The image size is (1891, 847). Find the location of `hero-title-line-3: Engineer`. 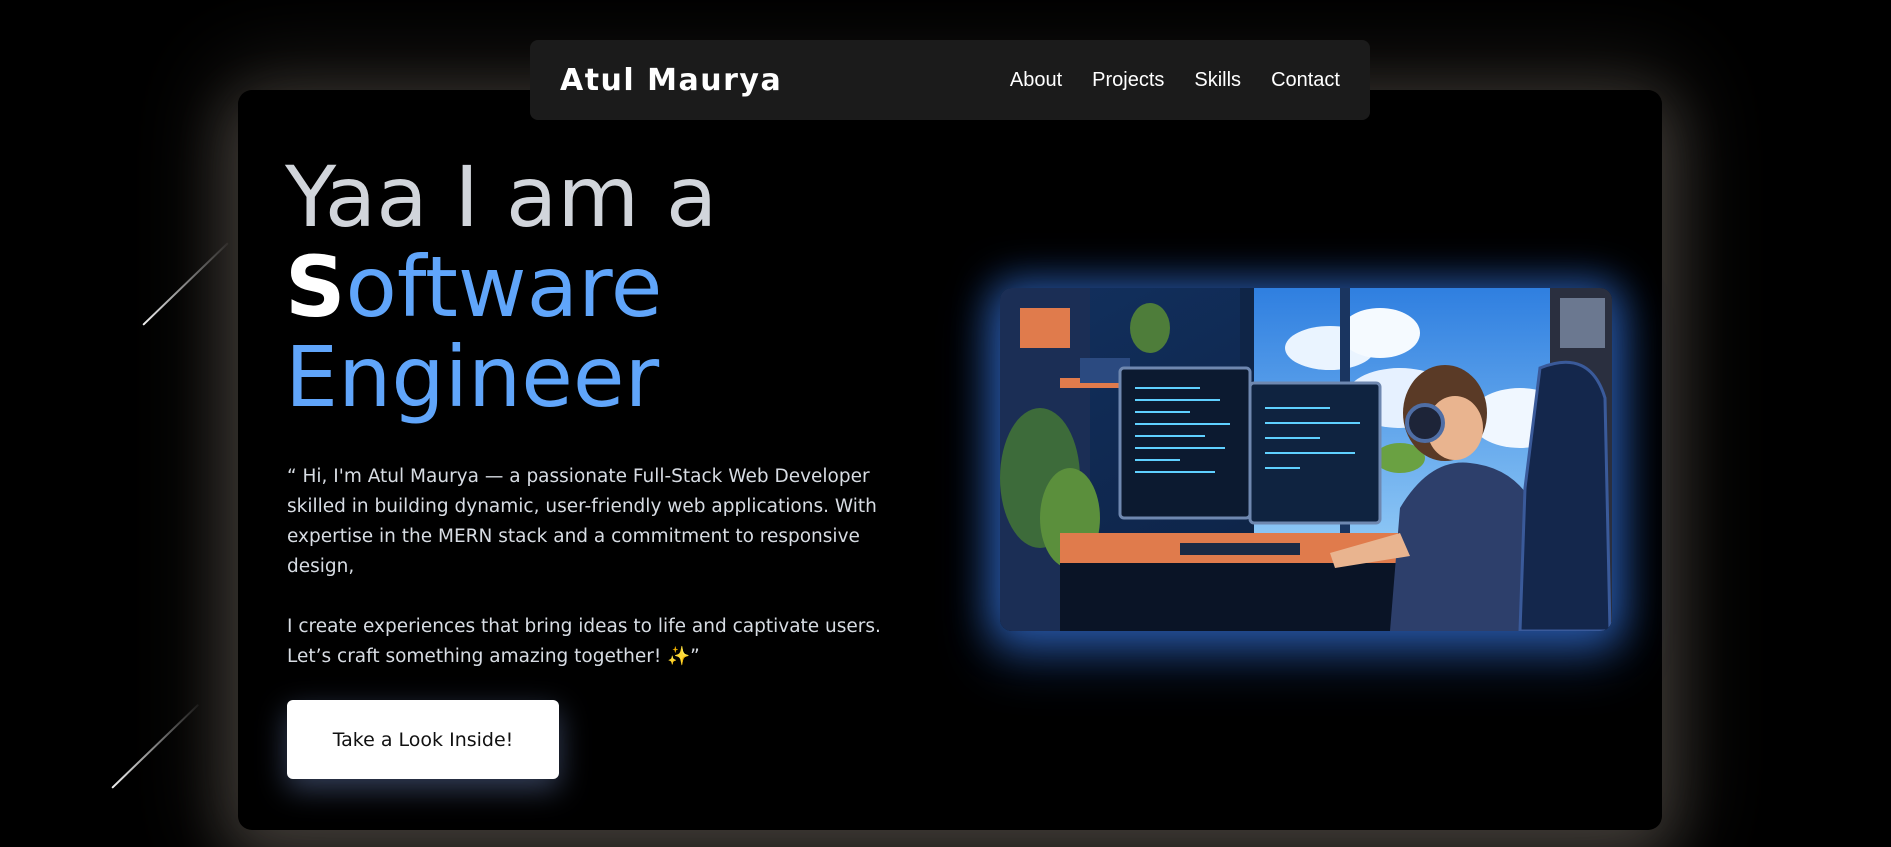

hero-title-line-3: Engineer is located at coordinates (472, 377).